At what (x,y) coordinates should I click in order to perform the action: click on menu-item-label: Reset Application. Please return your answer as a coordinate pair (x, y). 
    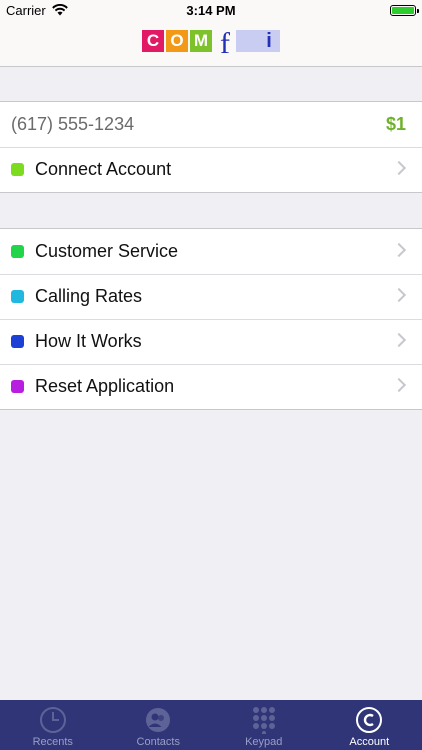
    Looking at the image, I should click on (105, 386).